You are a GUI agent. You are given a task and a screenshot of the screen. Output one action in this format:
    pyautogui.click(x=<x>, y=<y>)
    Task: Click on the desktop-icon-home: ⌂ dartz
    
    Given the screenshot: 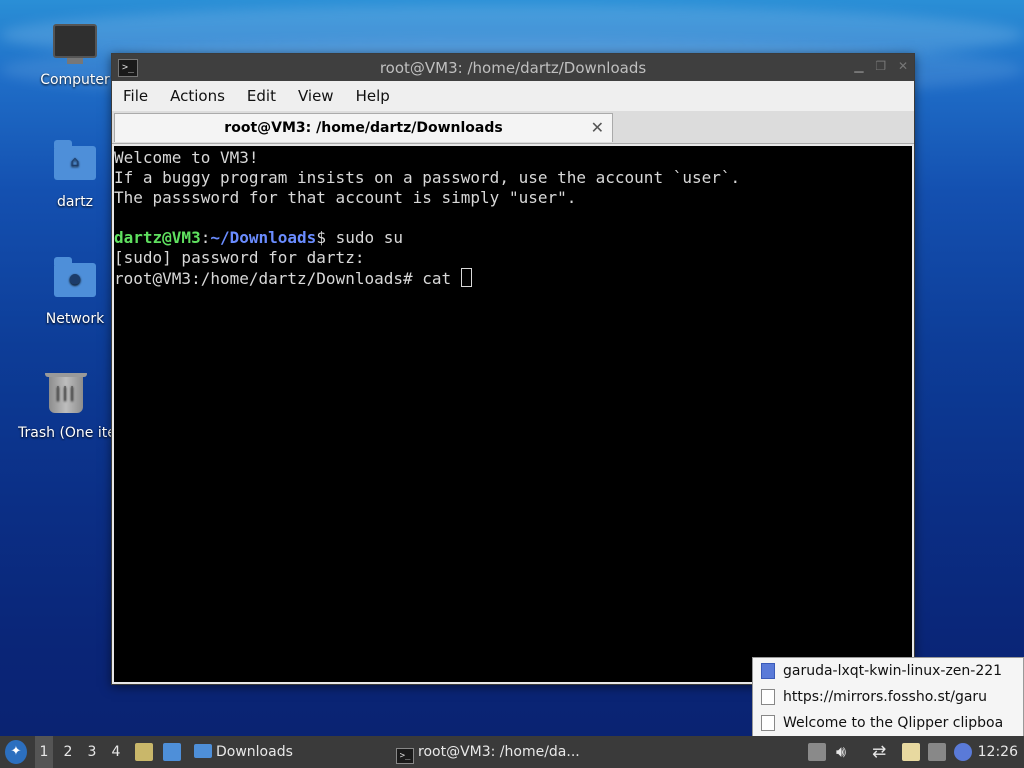 What is the action you would take?
    pyautogui.click(x=75, y=175)
    